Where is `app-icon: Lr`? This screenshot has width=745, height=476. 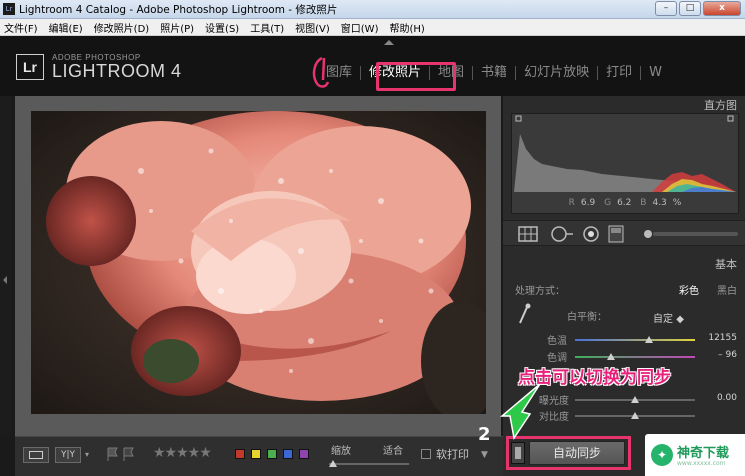 app-icon: Lr is located at coordinates (9, 9).